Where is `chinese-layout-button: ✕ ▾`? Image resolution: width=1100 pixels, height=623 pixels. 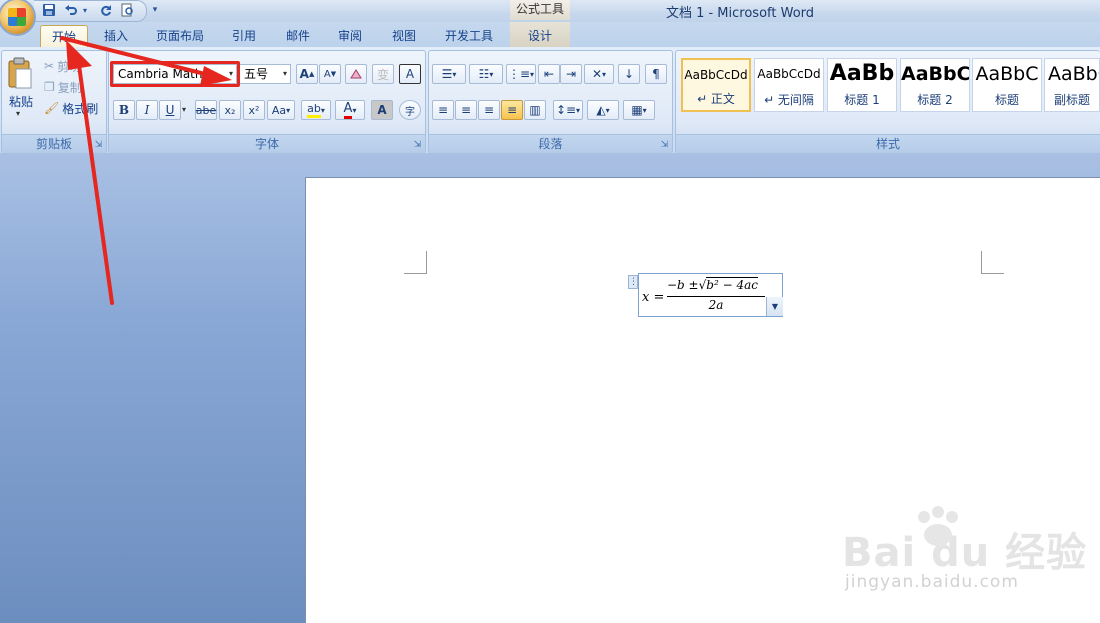
chinese-layout-button: ✕ ▾ is located at coordinates (599, 74).